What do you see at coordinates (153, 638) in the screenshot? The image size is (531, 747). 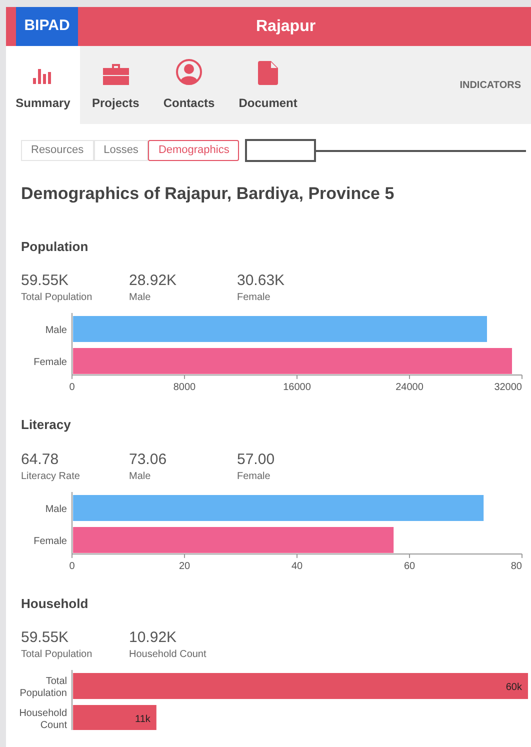 I see `stat-value: 10.92K` at bounding box center [153, 638].